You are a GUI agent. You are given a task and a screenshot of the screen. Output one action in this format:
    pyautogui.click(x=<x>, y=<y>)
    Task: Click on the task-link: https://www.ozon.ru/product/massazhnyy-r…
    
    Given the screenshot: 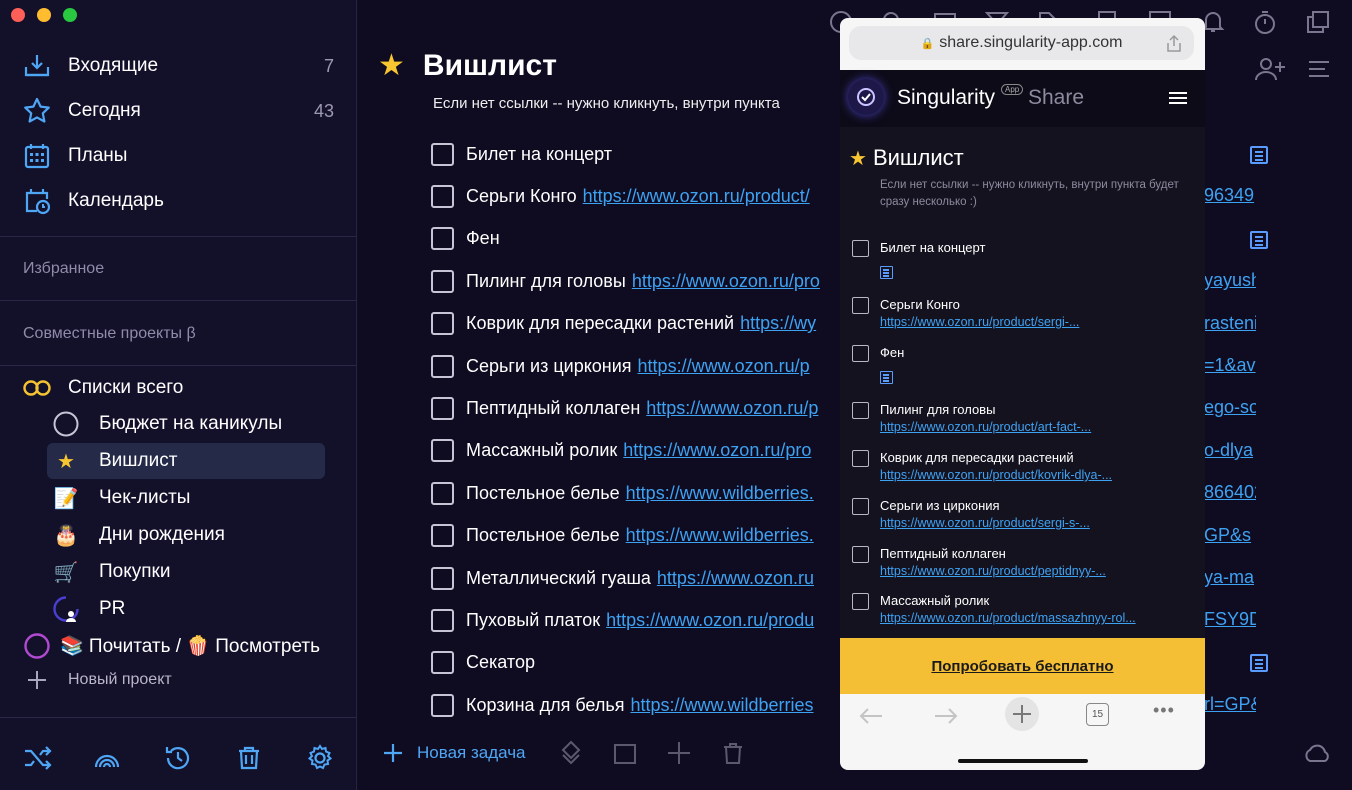 What is the action you would take?
    pyautogui.click(x=1008, y=618)
    